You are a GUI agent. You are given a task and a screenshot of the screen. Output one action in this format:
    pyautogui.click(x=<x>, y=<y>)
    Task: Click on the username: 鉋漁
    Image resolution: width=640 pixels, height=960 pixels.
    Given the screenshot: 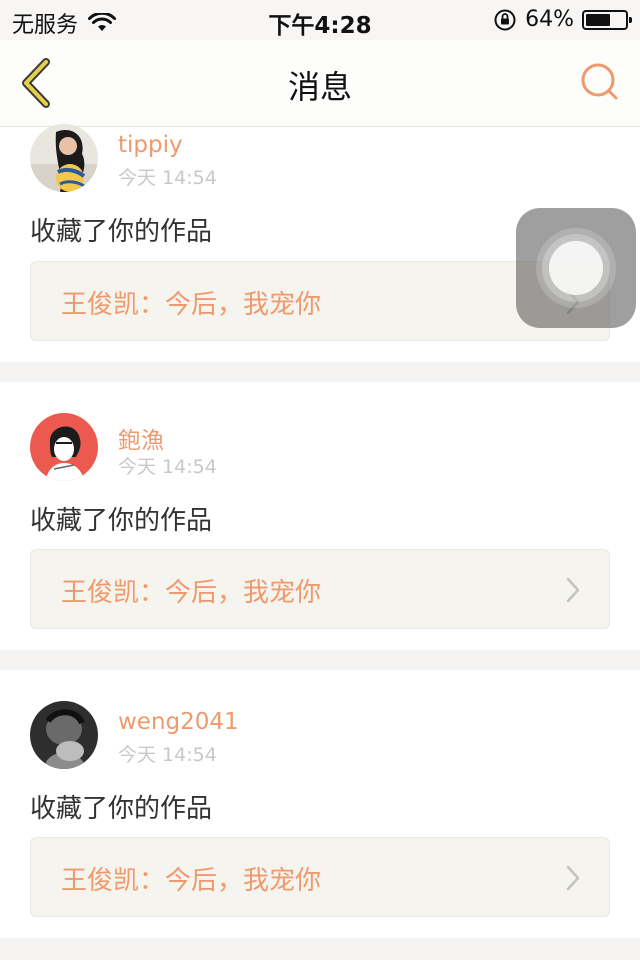 What is the action you would take?
    pyautogui.click(x=141, y=438)
    